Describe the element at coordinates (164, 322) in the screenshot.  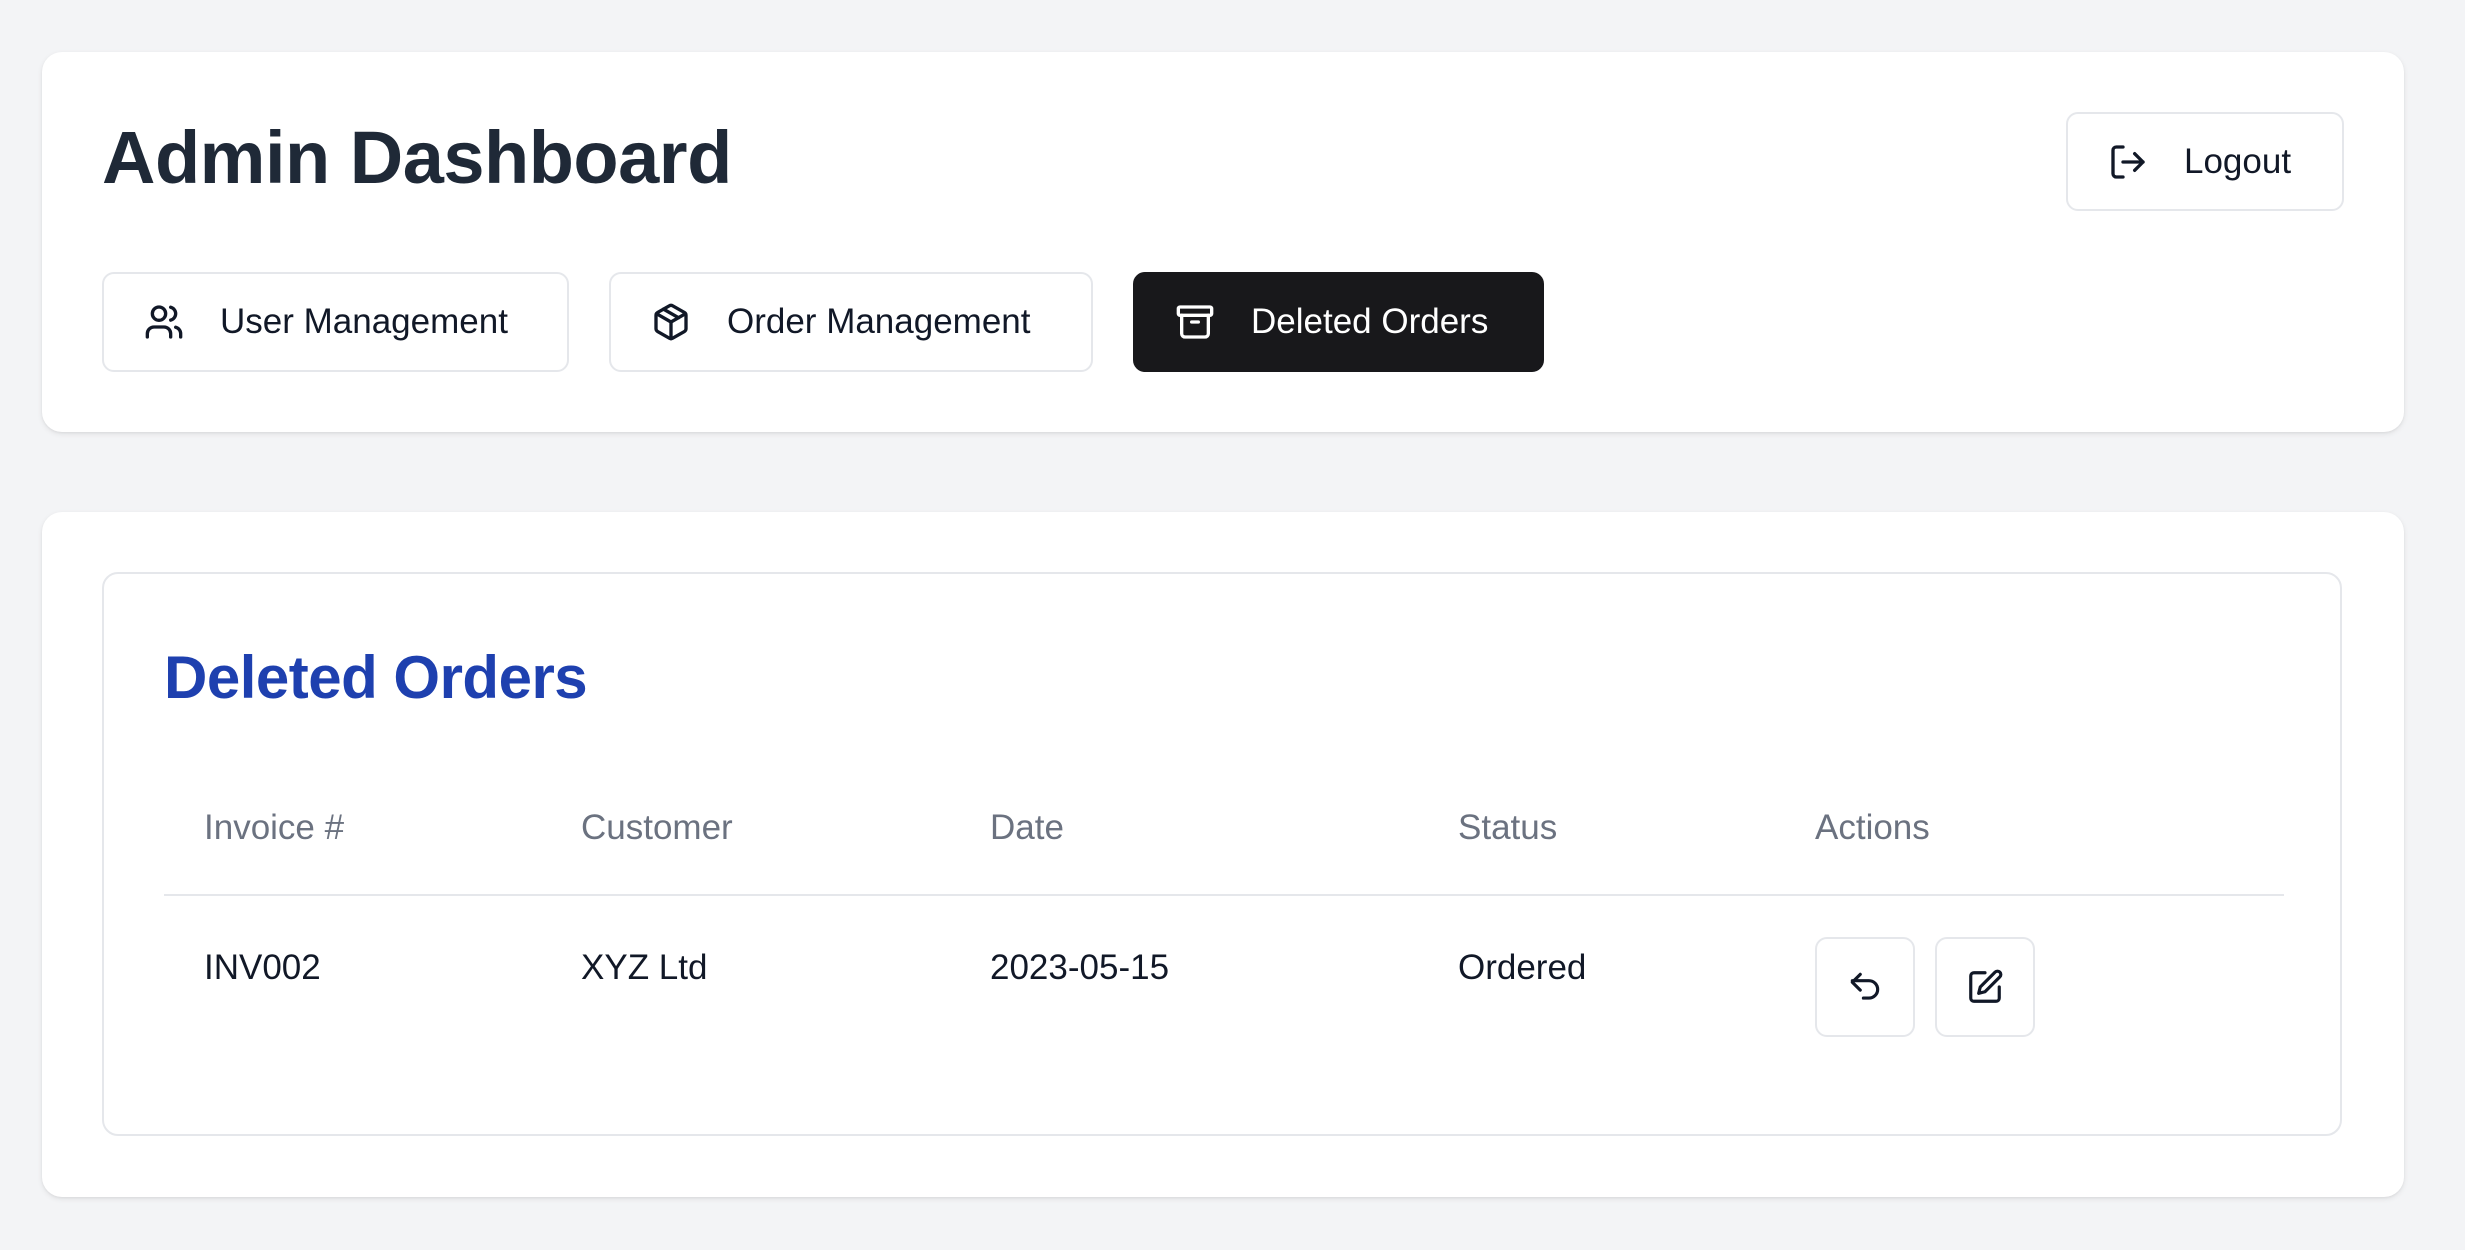
I see `users-icon` at that location.